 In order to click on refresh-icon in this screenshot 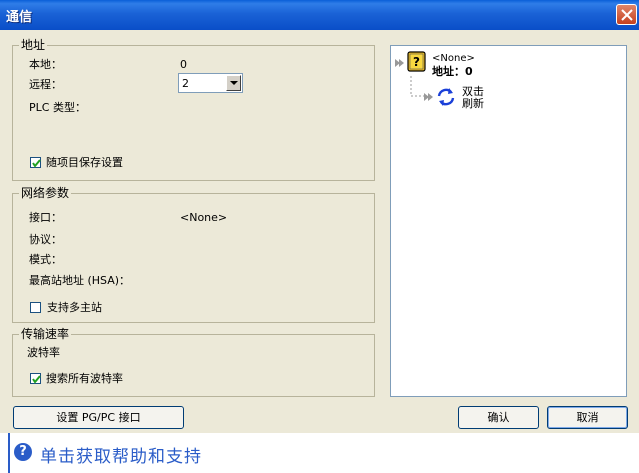, I will do `click(446, 97)`.